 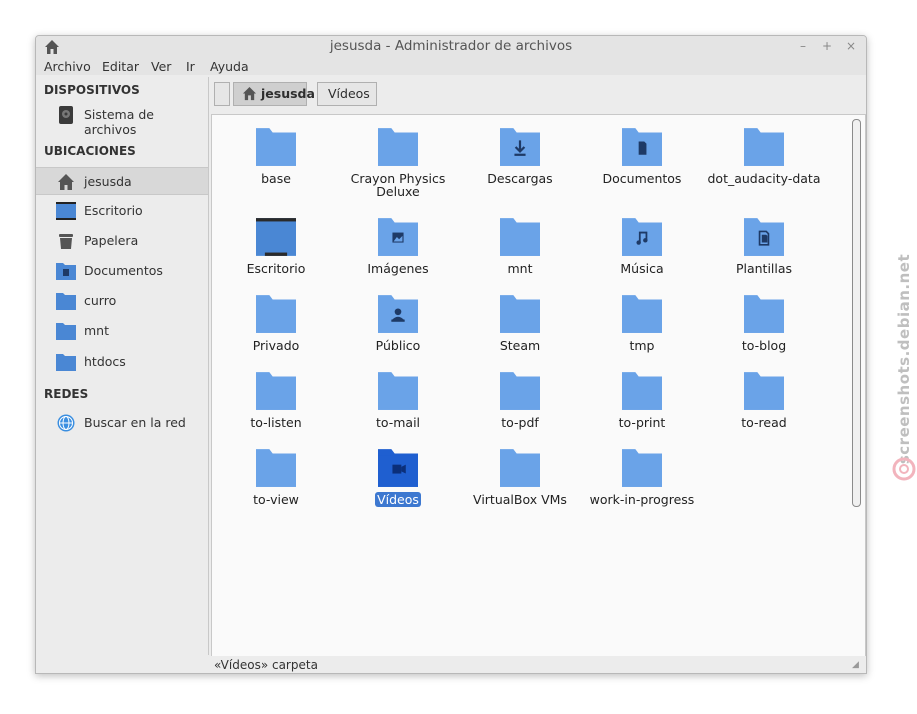 I want to click on maximize-button: +, so click(x=827, y=46).